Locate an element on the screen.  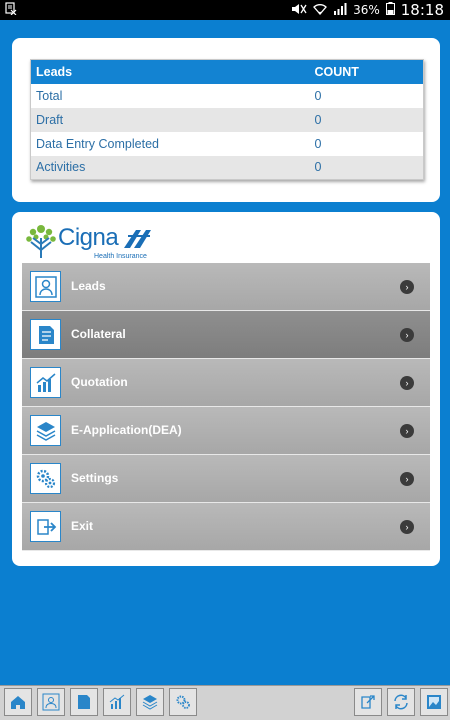
table-row: Total 0 is located at coordinates (227, 96).